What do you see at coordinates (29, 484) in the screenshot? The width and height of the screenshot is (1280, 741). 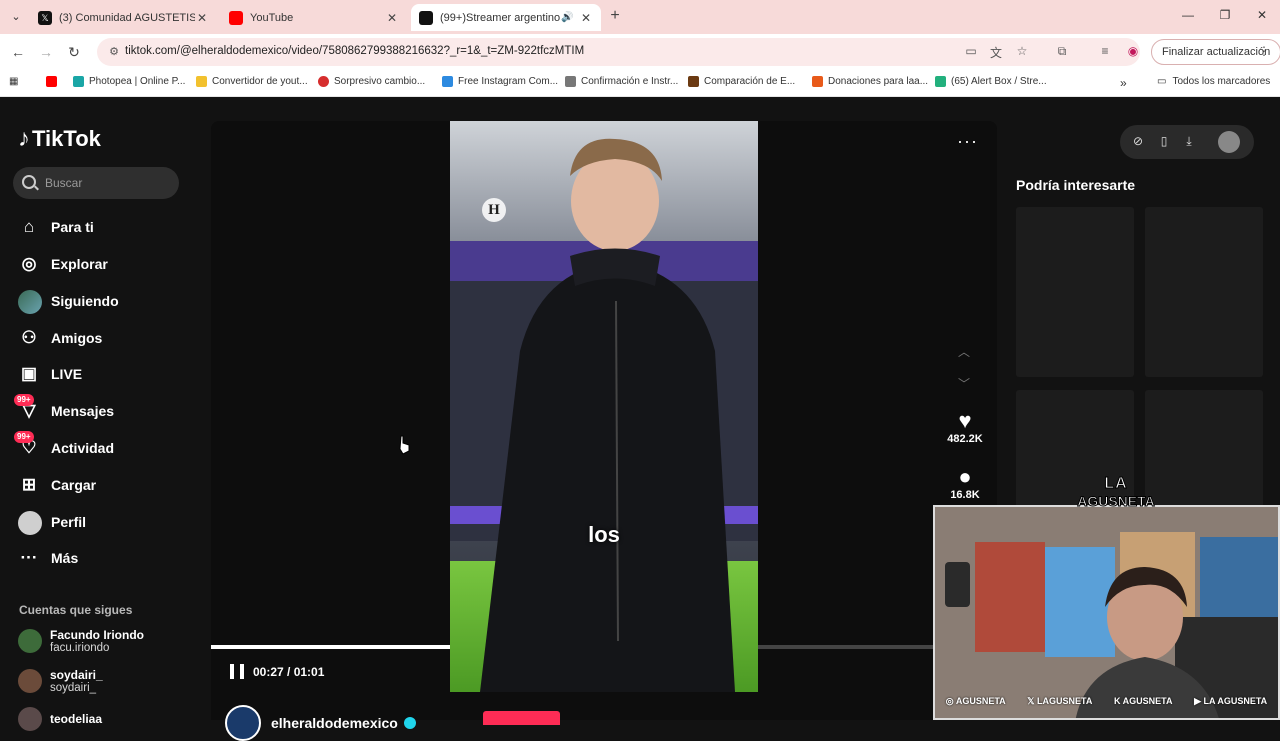 I see `upload-icon: ⊞` at bounding box center [29, 484].